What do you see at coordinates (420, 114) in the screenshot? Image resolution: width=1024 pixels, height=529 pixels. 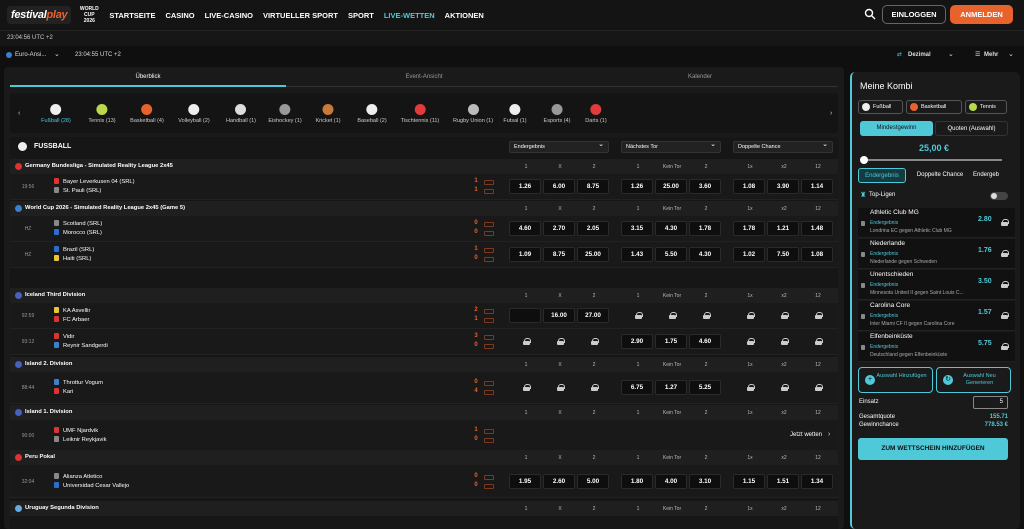 I see `sport-item: Tischtennis (11)` at bounding box center [420, 114].